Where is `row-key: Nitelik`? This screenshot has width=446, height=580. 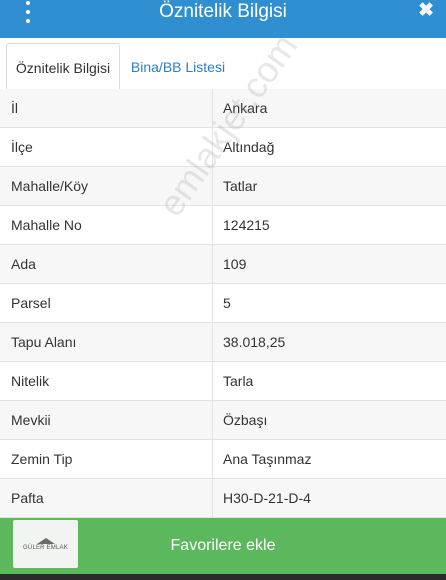
row-key: Nitelik is located at coordinates (106, 381).